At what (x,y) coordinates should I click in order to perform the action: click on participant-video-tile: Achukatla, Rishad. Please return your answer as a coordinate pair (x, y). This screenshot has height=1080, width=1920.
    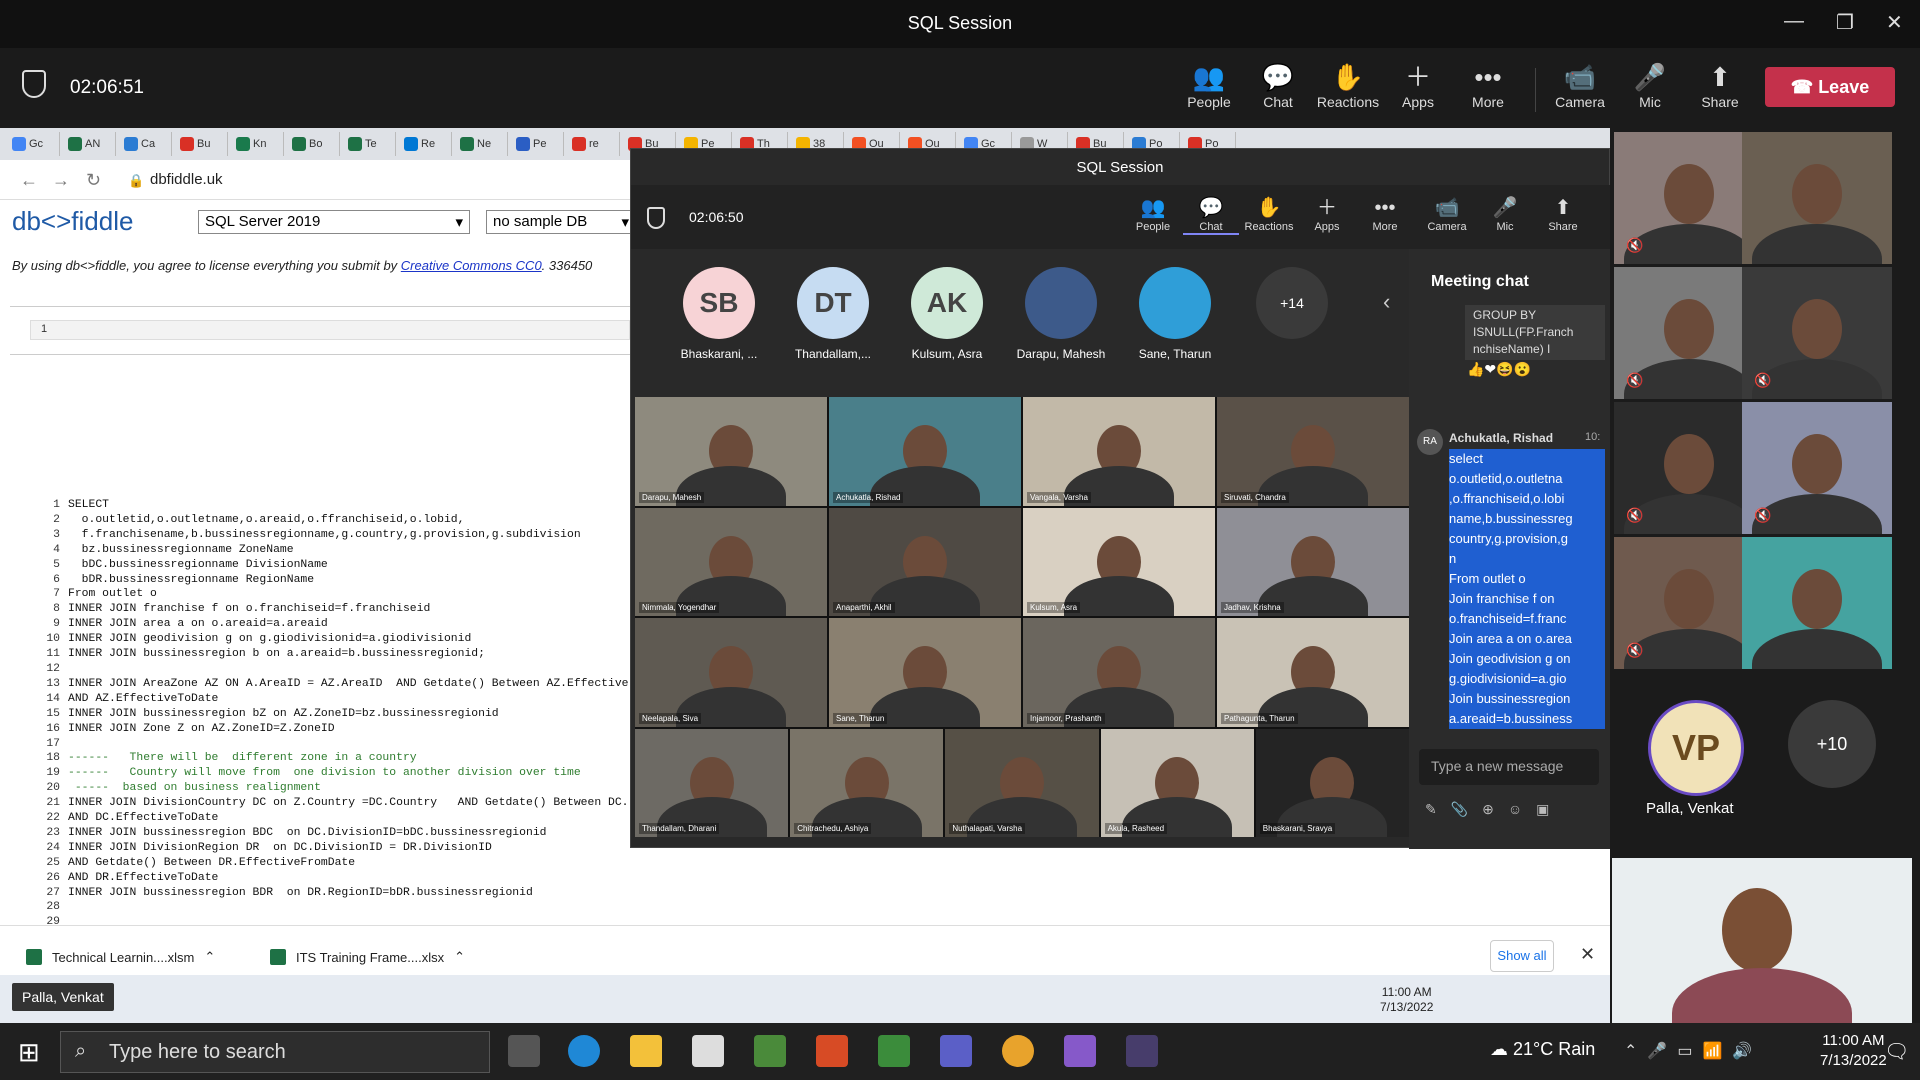
    Looking at the image, I should click on (924, 451).